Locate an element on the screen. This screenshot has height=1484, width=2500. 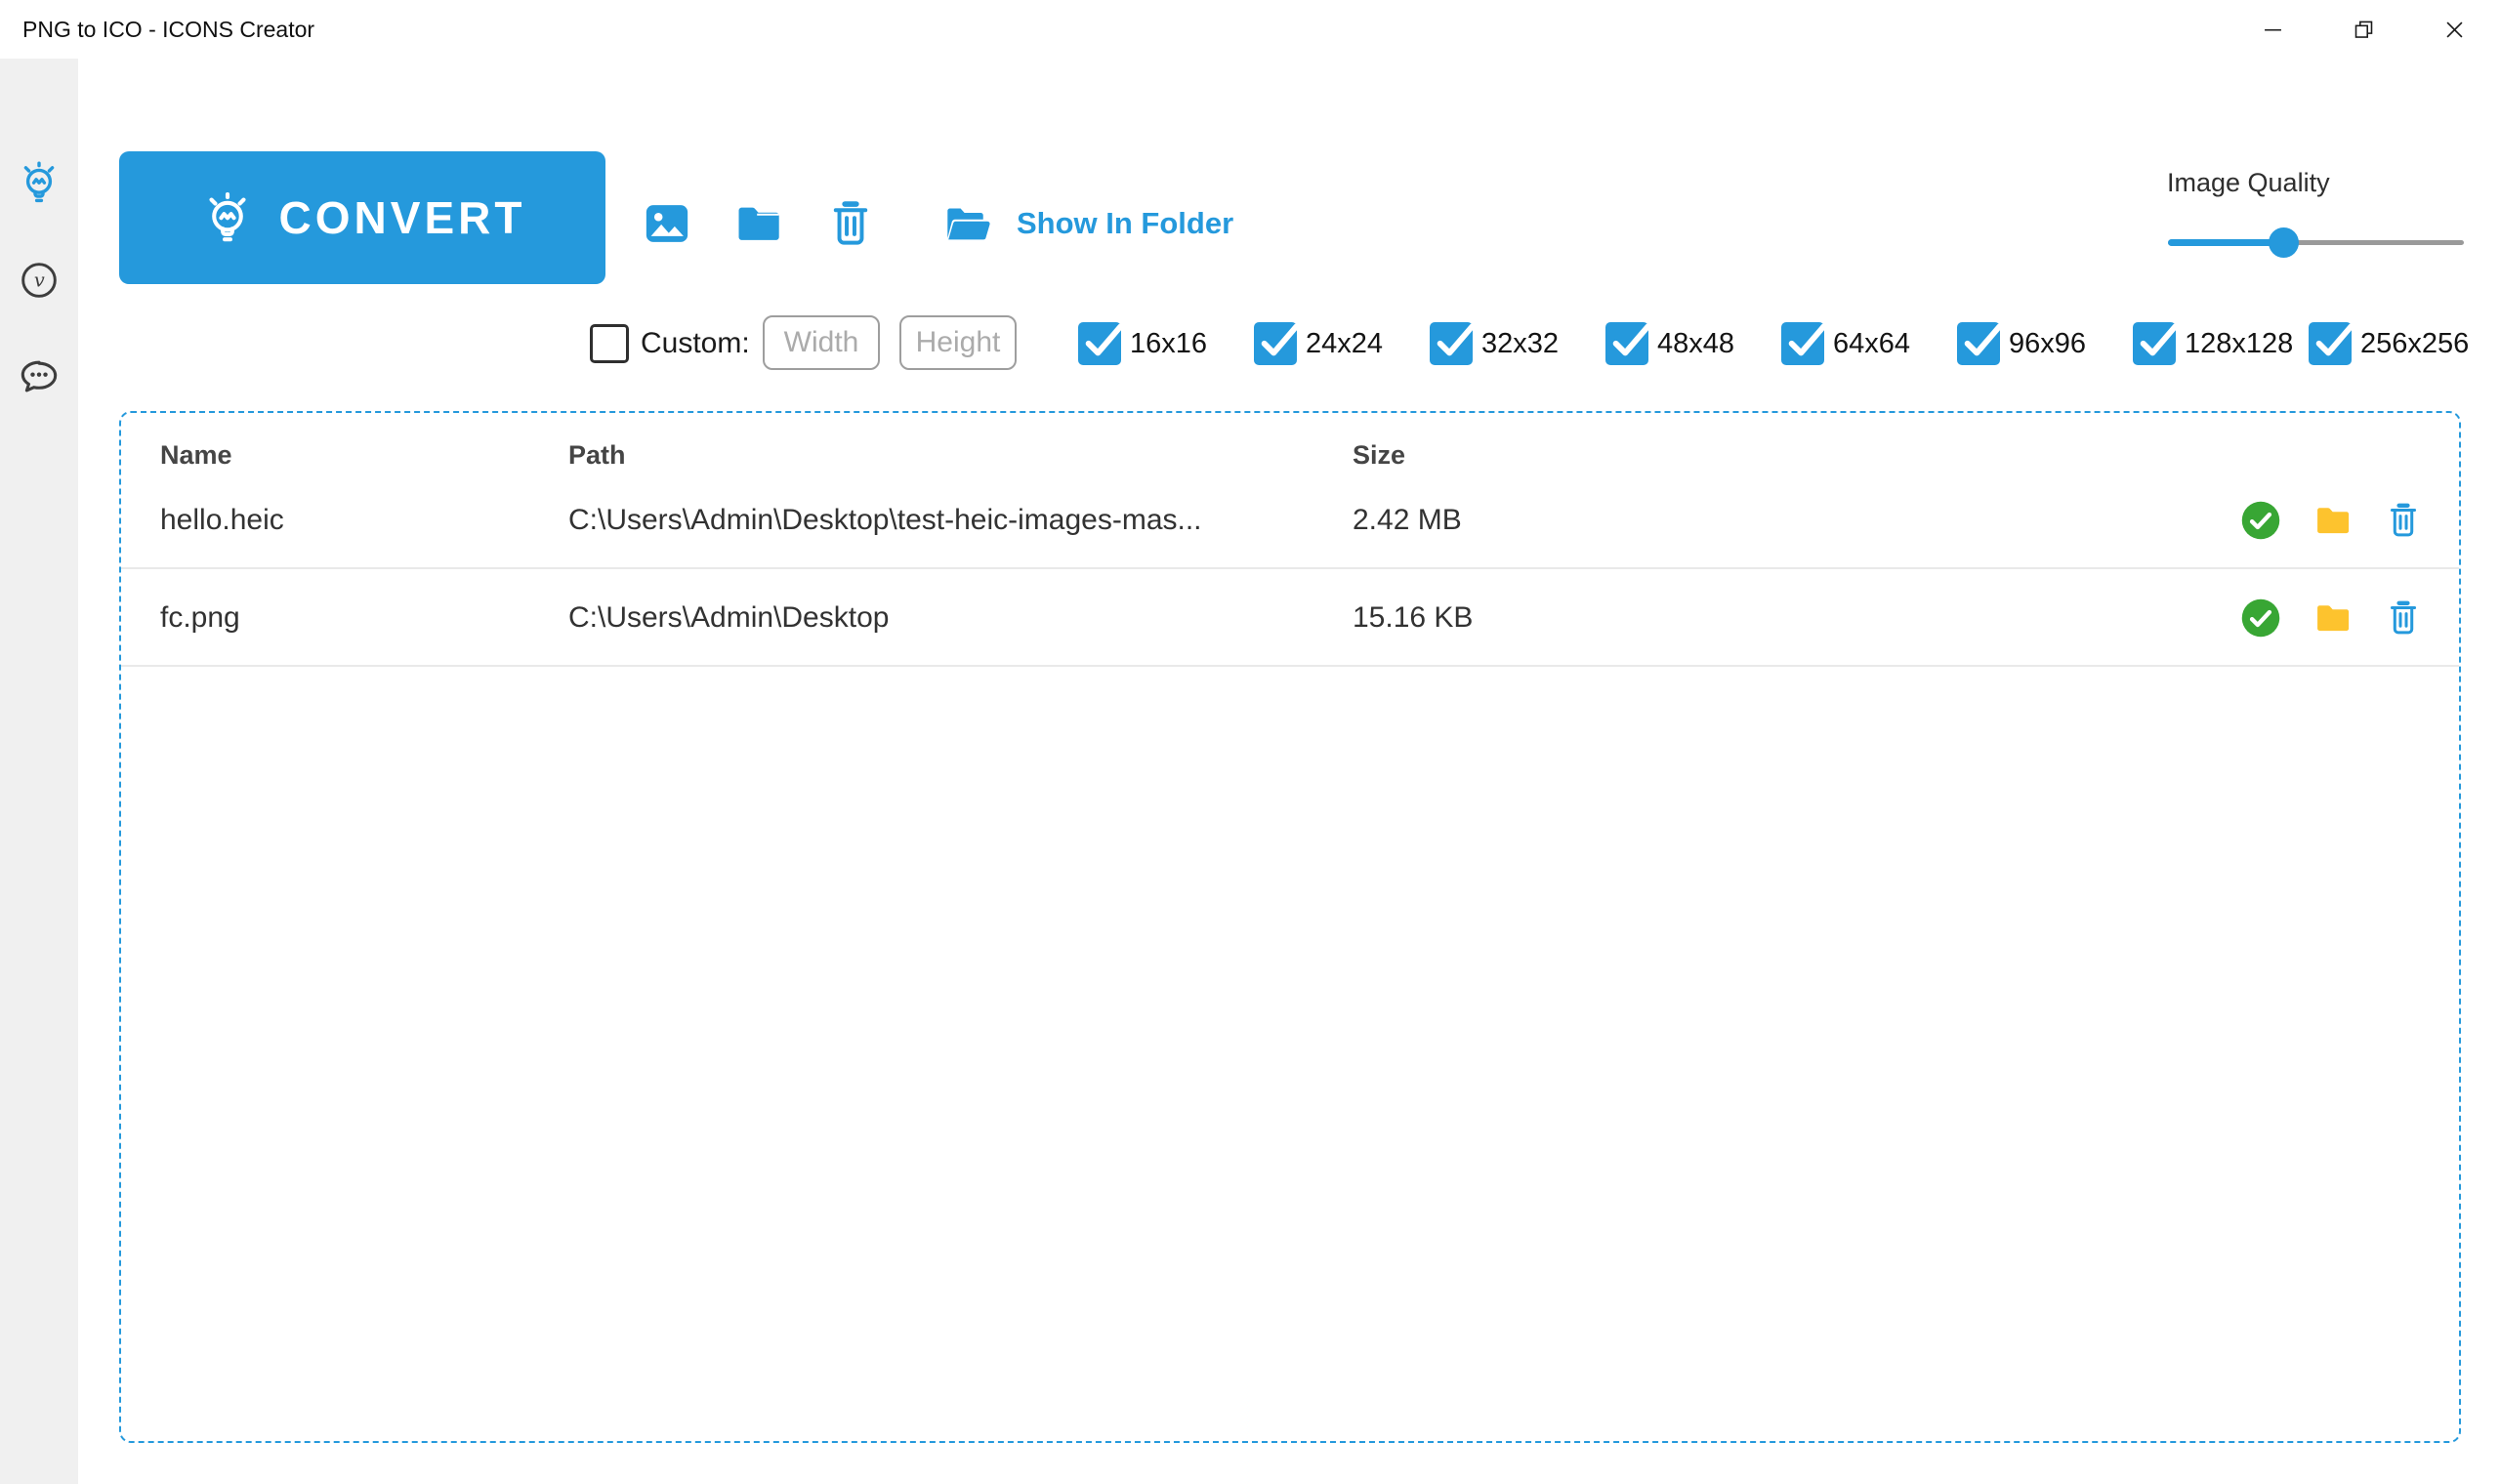
file-name: fc.png is located at coordinates (200, 617).